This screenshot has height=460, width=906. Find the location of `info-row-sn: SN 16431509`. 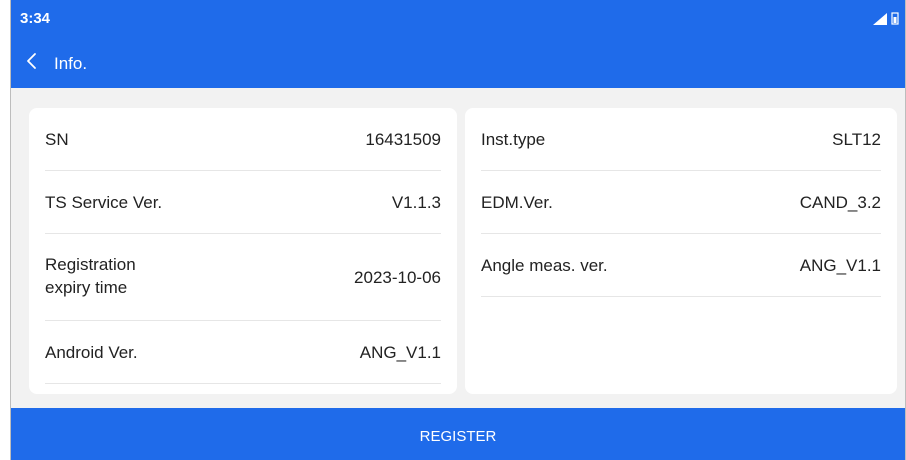

info-row-sn: SN 16431509 is located at coordinates (243, 139).